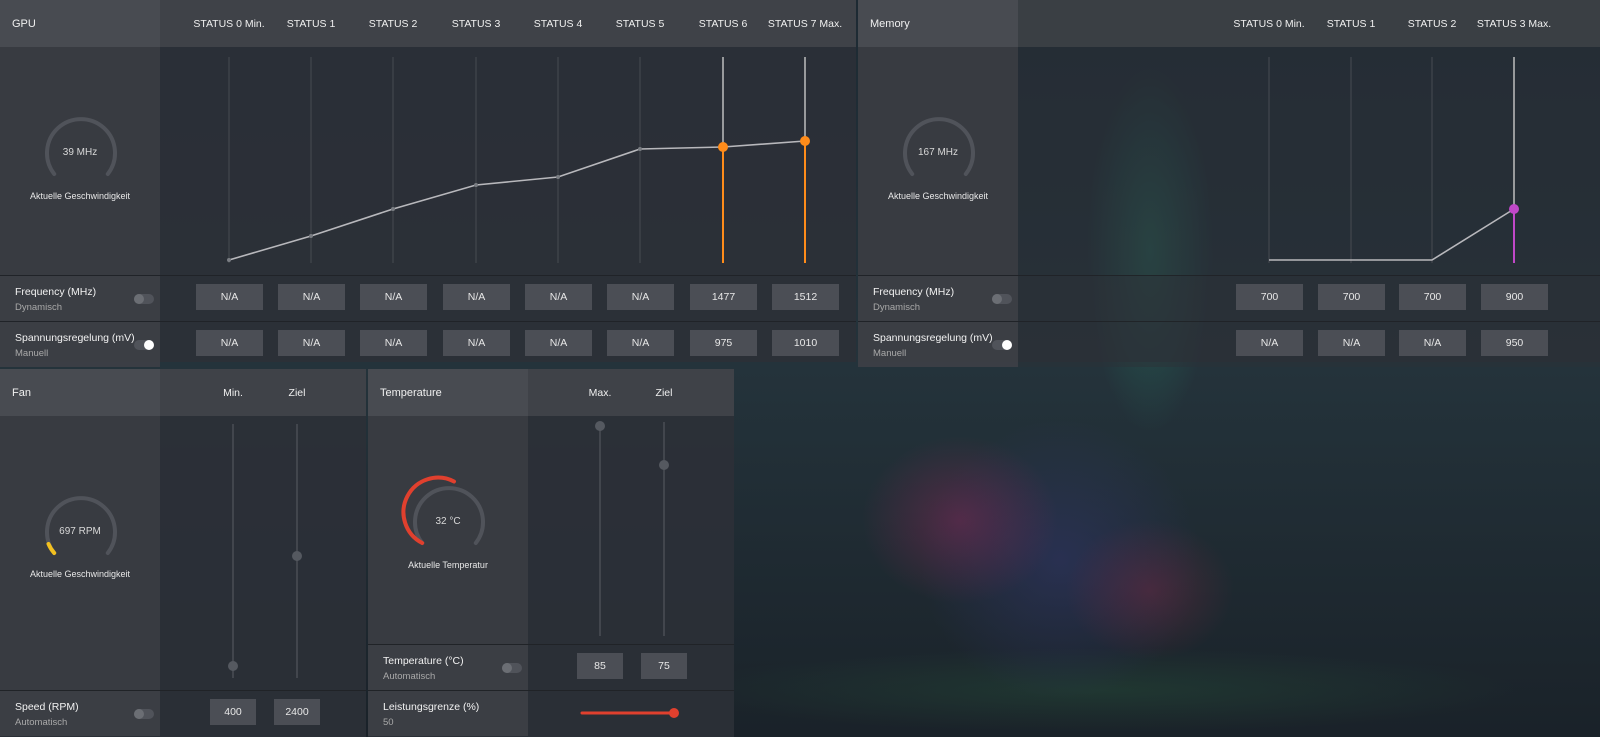 The image size is (1600, 737). Describe the element at coordinates (805, 297) in the screenshot. I see `gpu-frequency-state-7: 1512` at that location.